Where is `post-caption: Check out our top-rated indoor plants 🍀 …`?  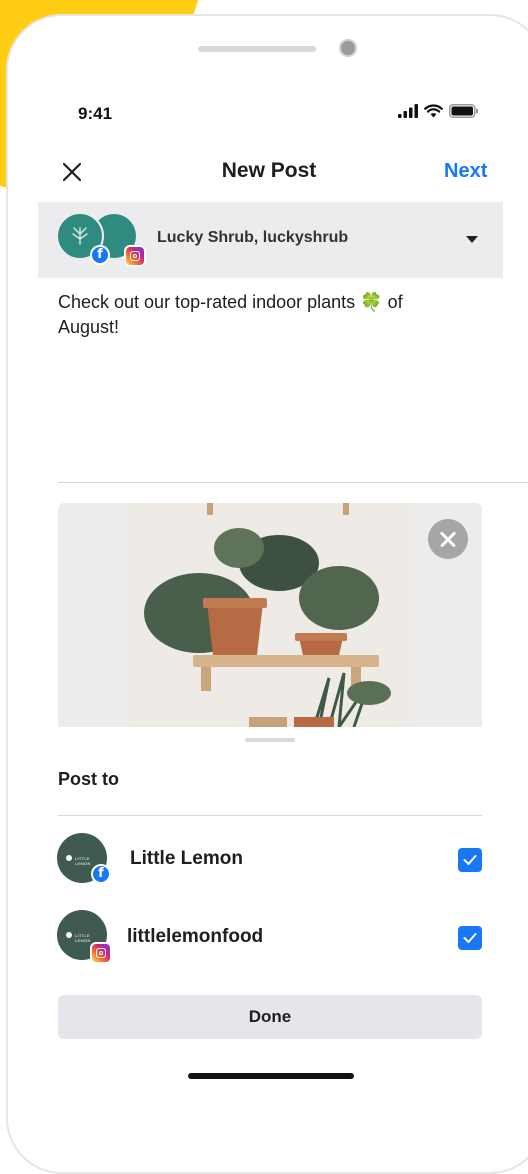
post-caption: Check out our top-rated indoor plants 🍀 … is located at coordinates (258, 315).